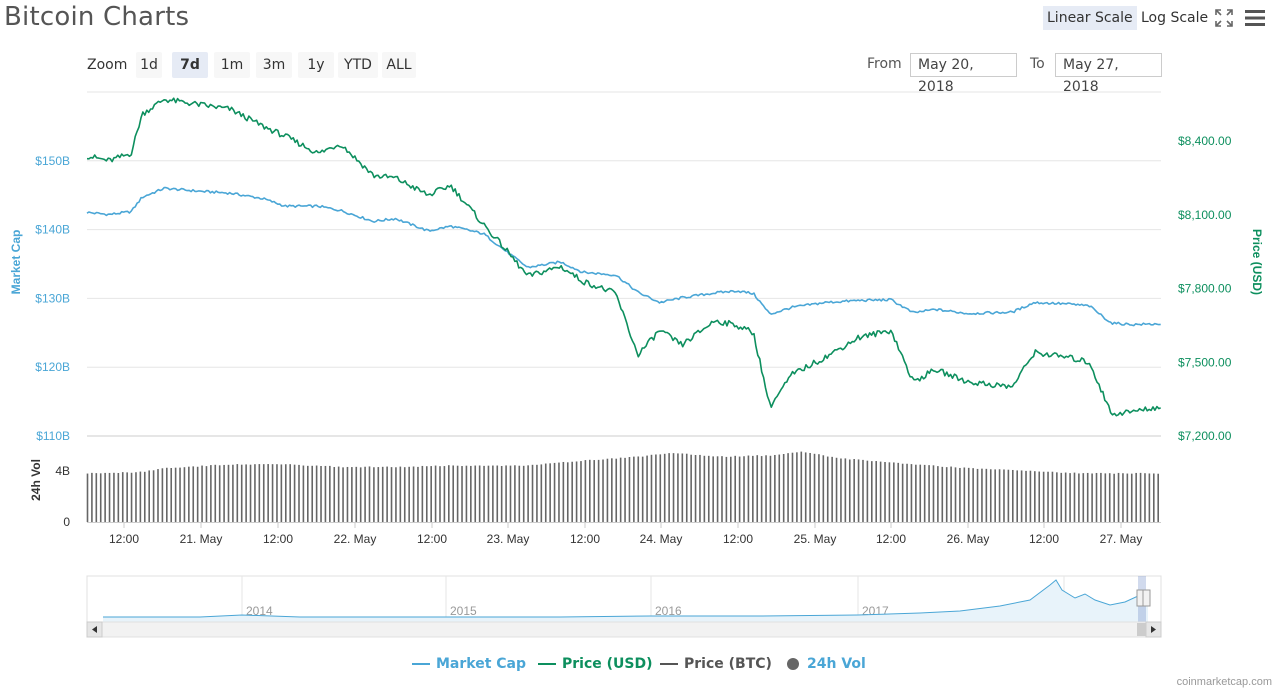 The image size is (1280, 688). Describe the element at coordinates (1205, 436) in the screenshot. I see `right-axis-tick: $7,200.00` at that location.